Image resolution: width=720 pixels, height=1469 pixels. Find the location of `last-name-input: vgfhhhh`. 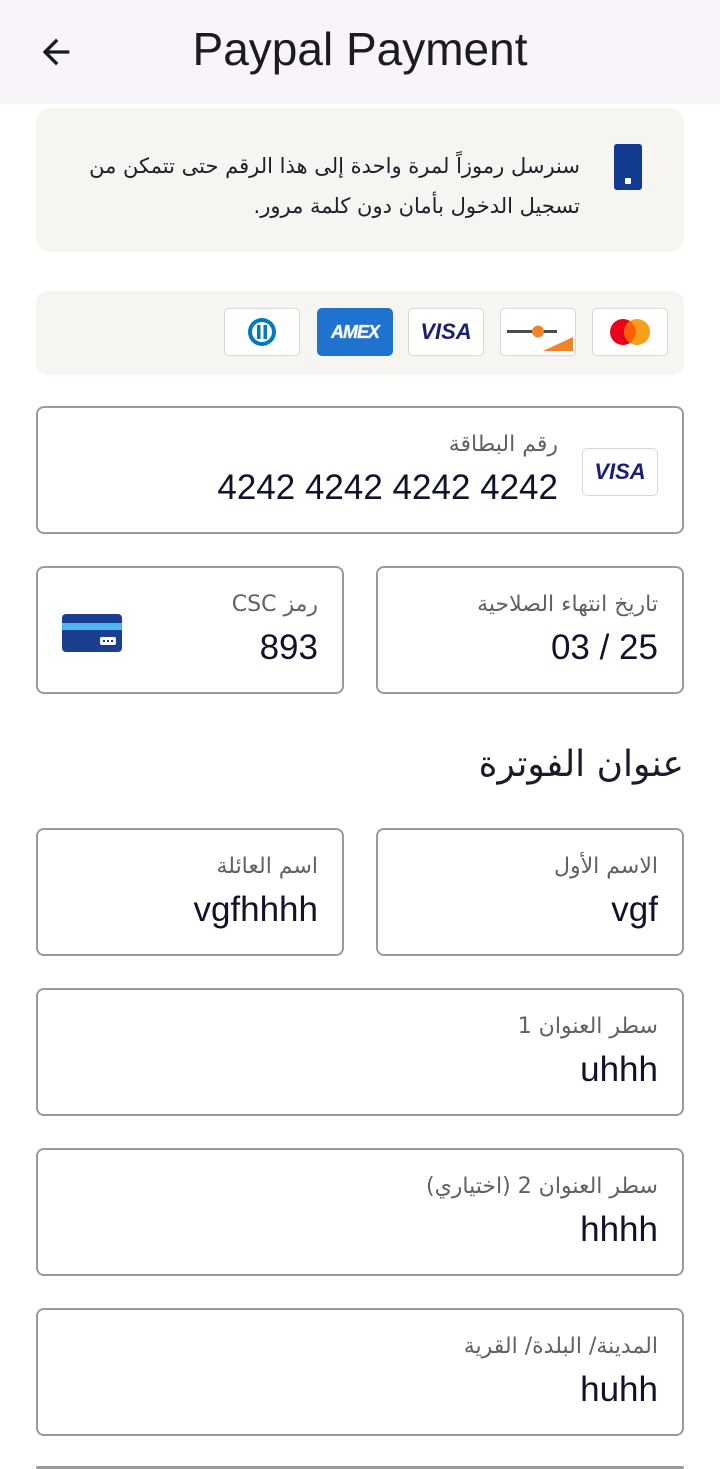

last-name-input: vgfhhhh is located at coordinates (255, 910).